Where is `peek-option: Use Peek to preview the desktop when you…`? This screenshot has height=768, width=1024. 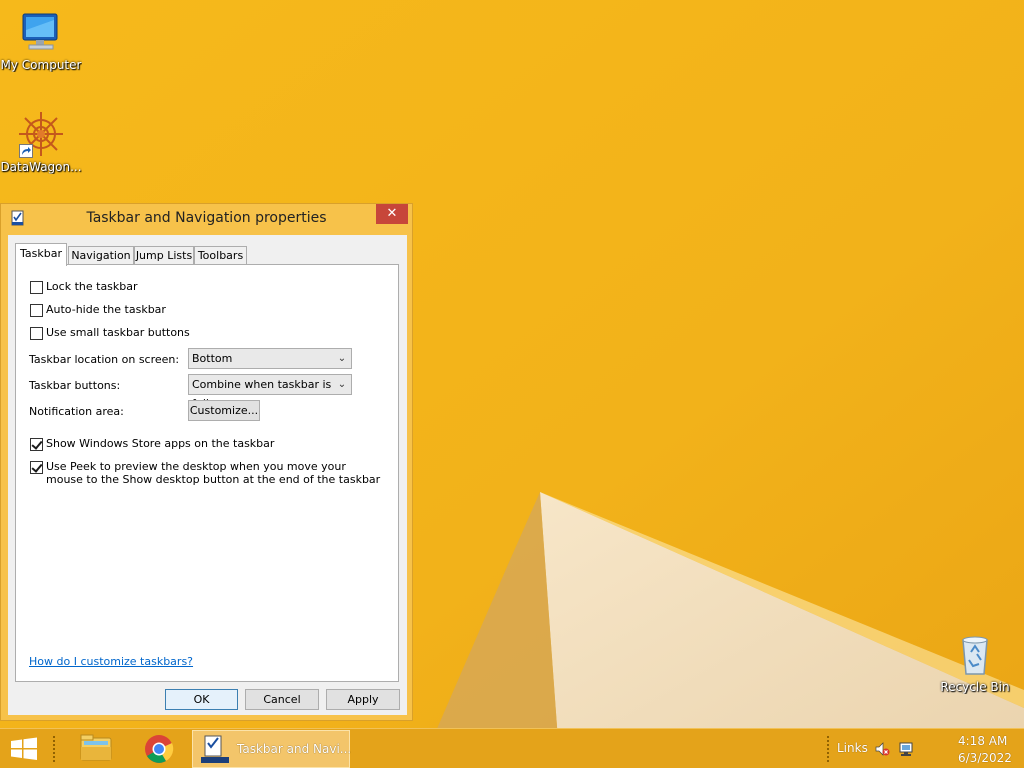
peek-option: Use Peek to preview the desktop when you… is located at coordinates (208, 473).